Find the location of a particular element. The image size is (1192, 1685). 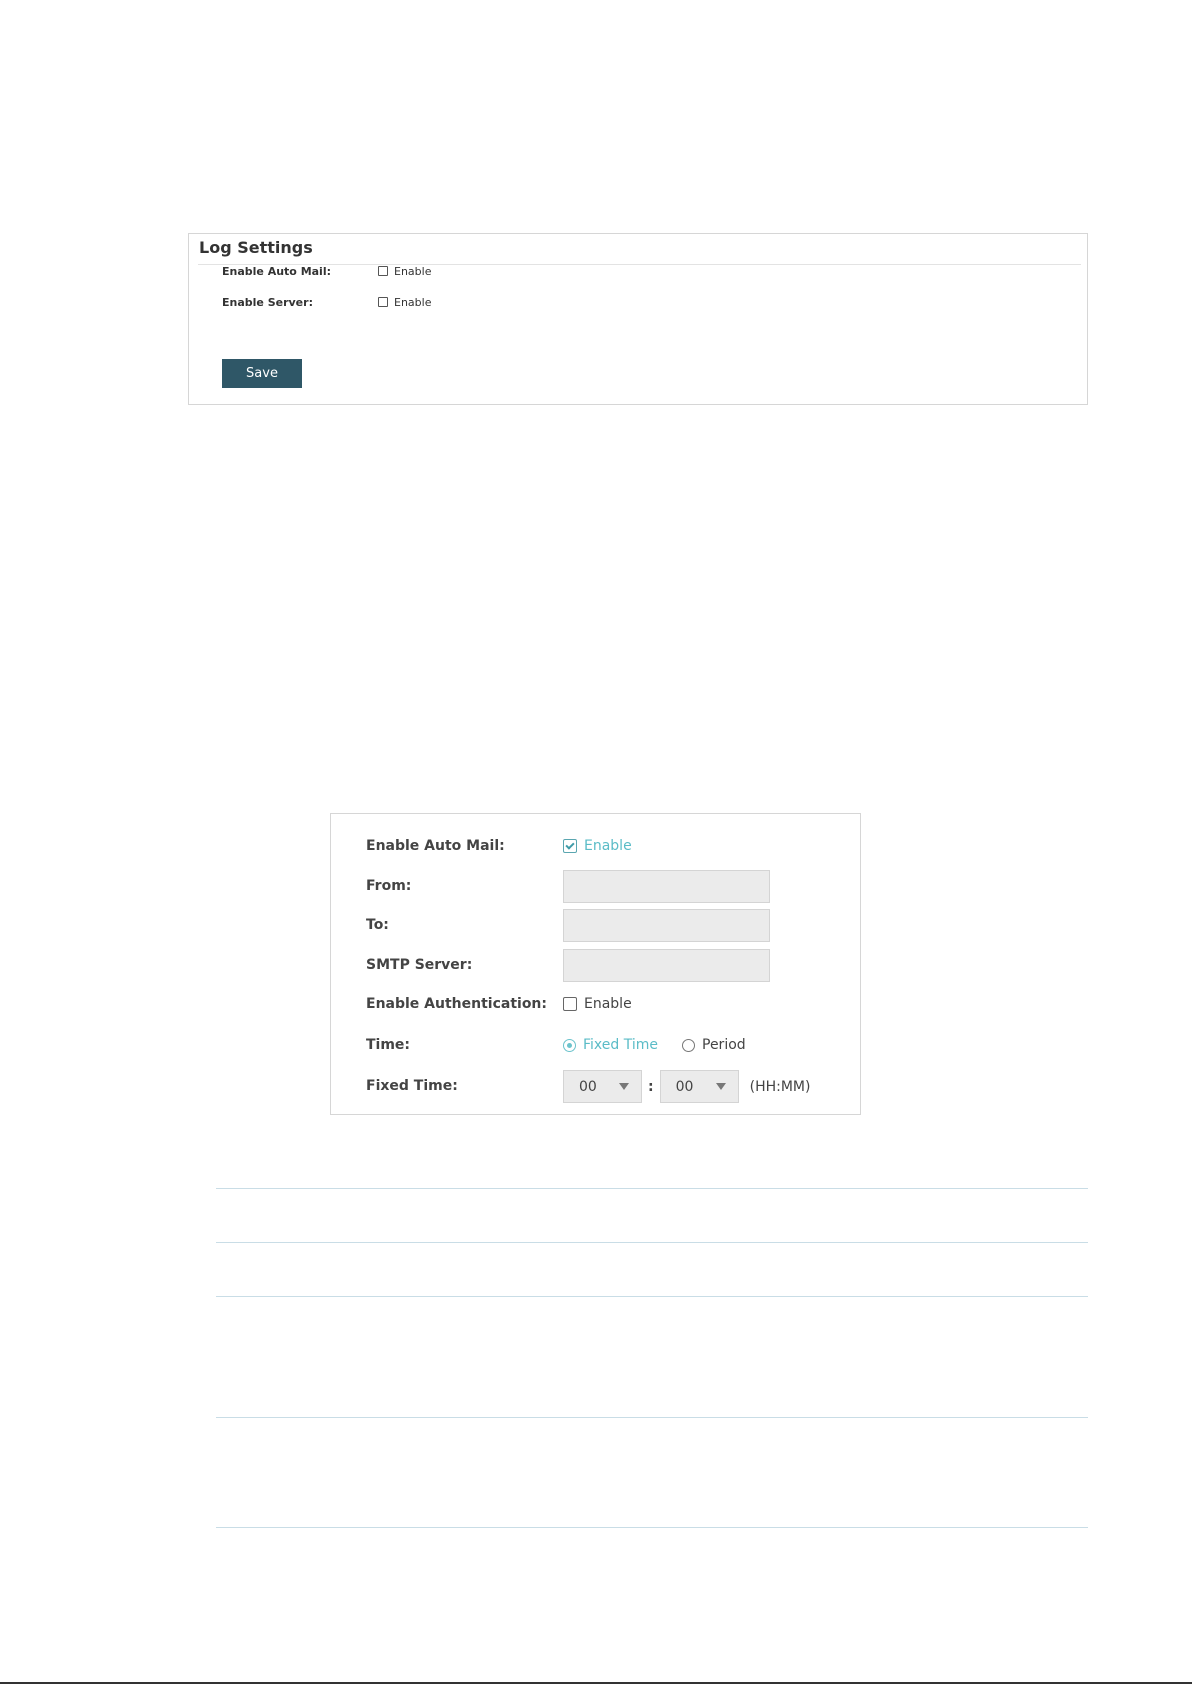

fixed-time-radio-label: Fixed Time is located at coordinates (620, 1045).